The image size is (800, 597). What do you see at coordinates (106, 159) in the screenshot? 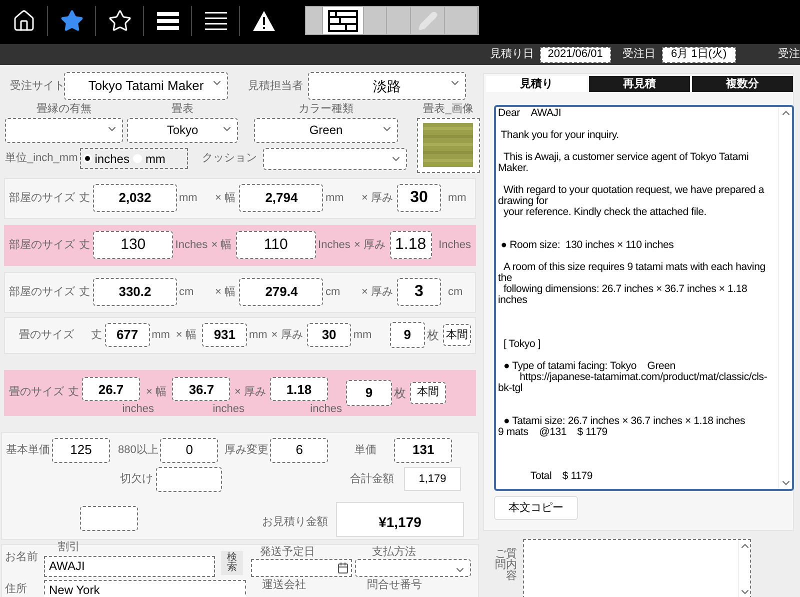
I see `radio-option: inches` at bounding box center [106, 159].